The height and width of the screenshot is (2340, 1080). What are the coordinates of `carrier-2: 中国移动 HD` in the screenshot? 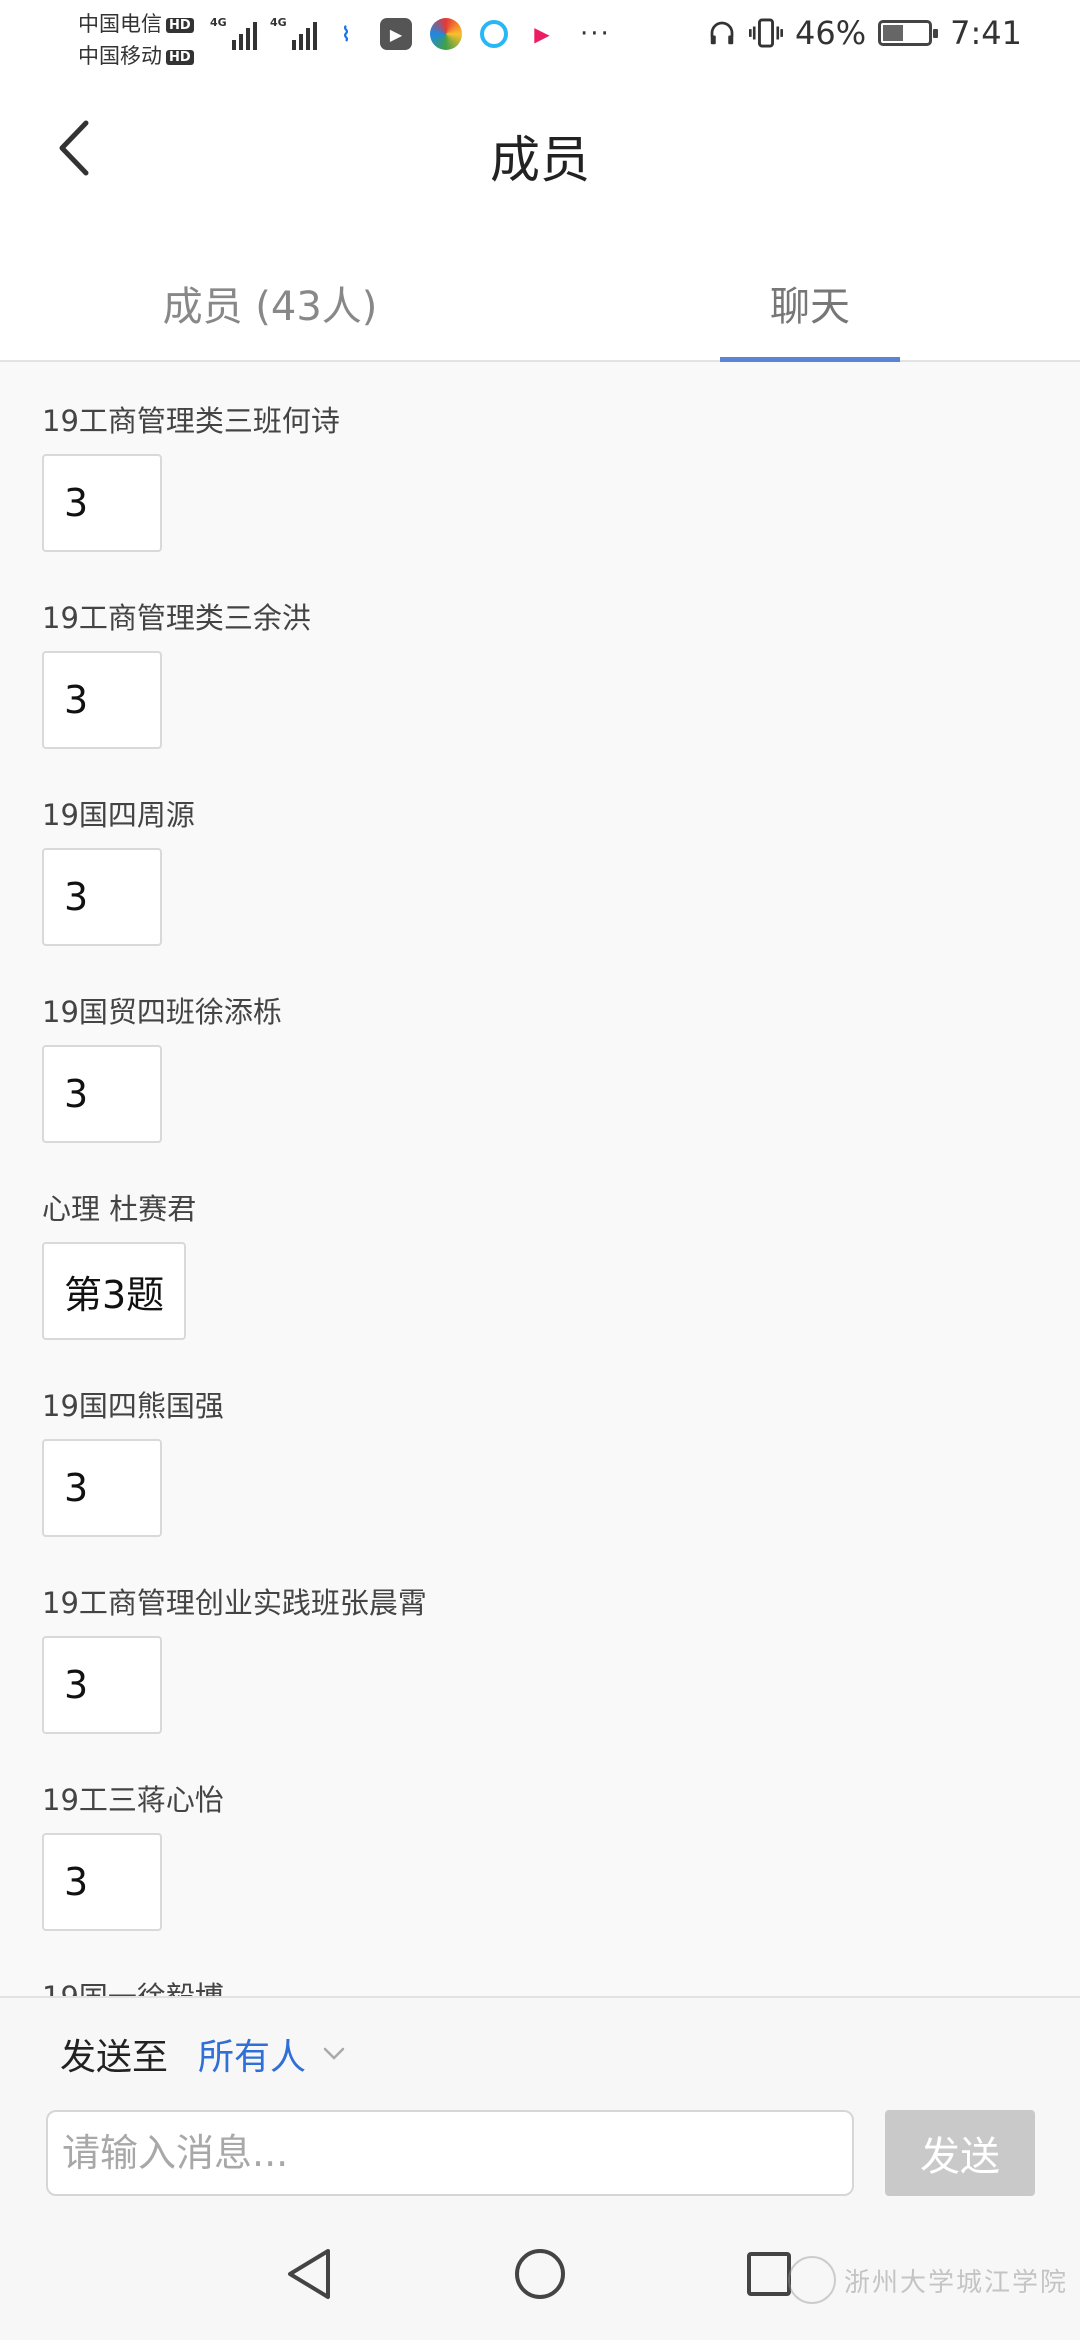 It's located at (136, 55).